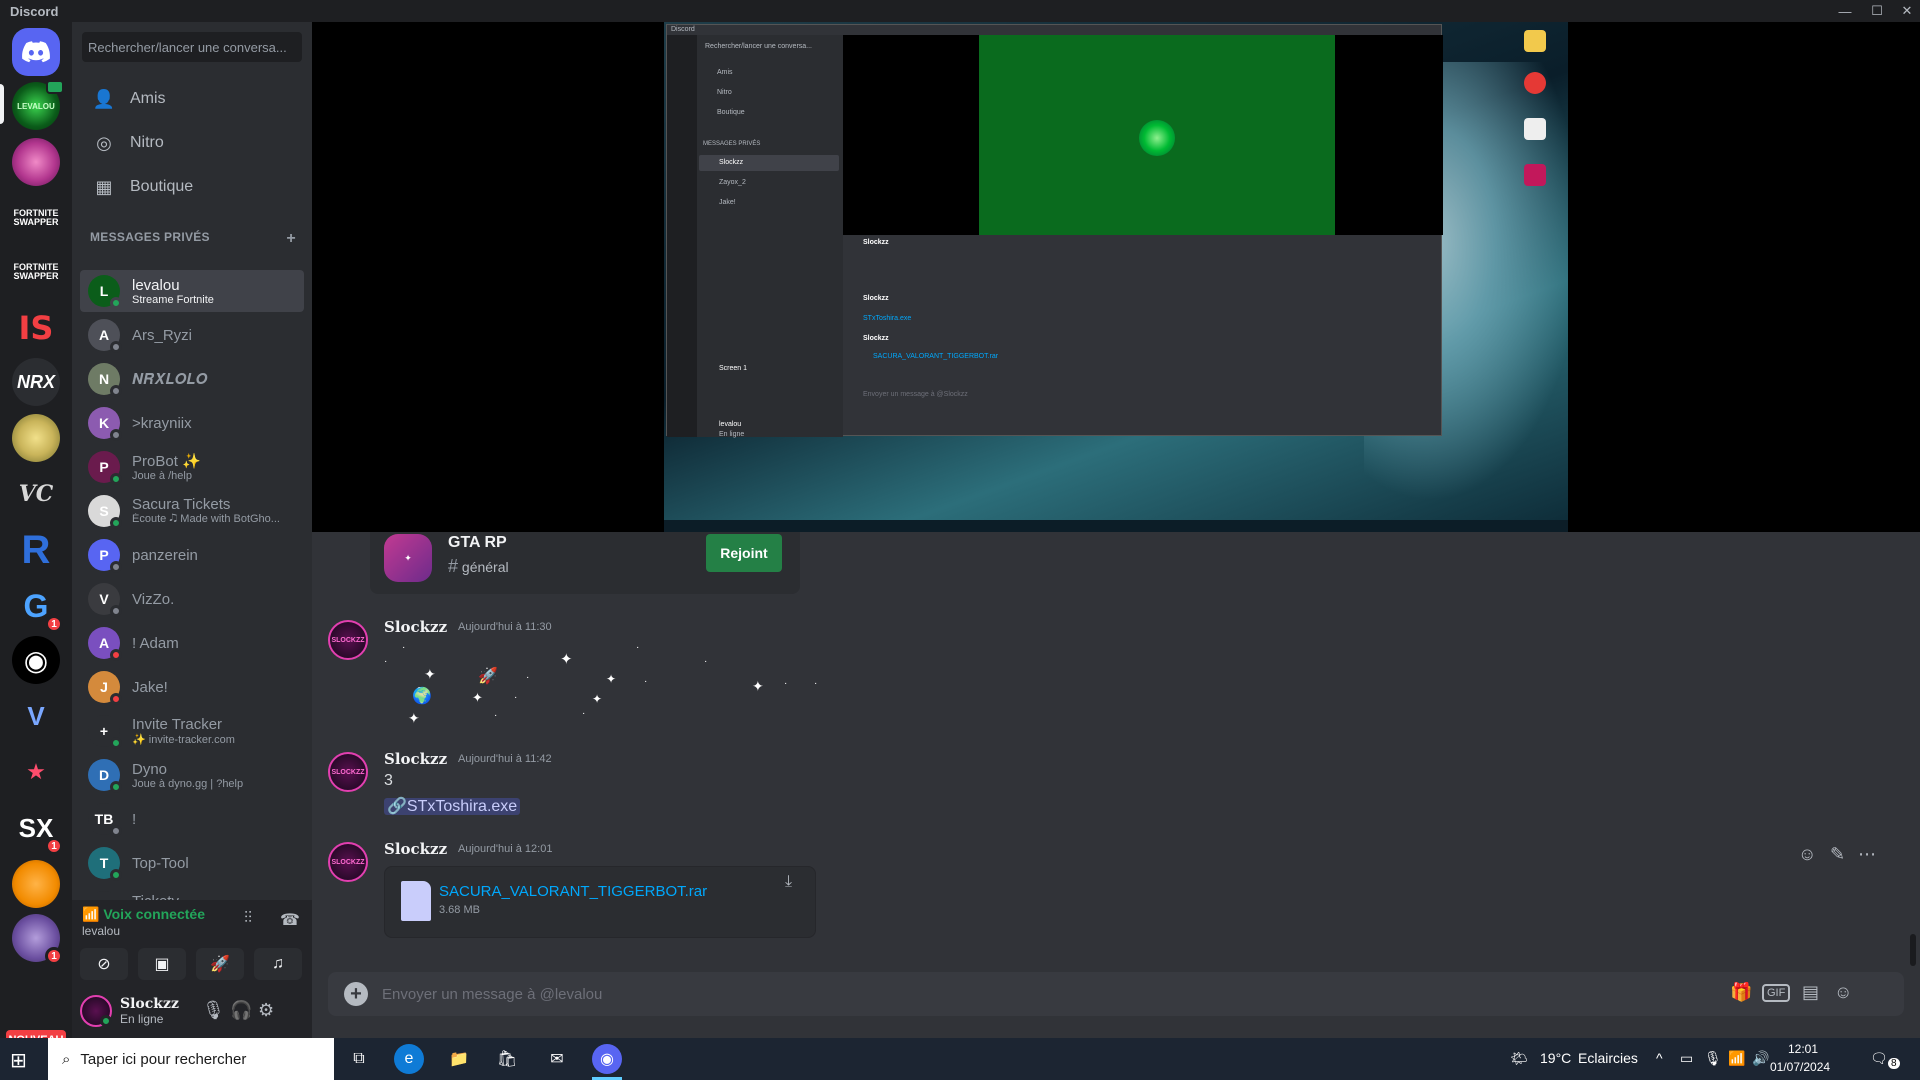  What do you see at coordinates (1906, 11) in the screenshot?
I see `close-button: ✕` at bounding box center [1906, 11].